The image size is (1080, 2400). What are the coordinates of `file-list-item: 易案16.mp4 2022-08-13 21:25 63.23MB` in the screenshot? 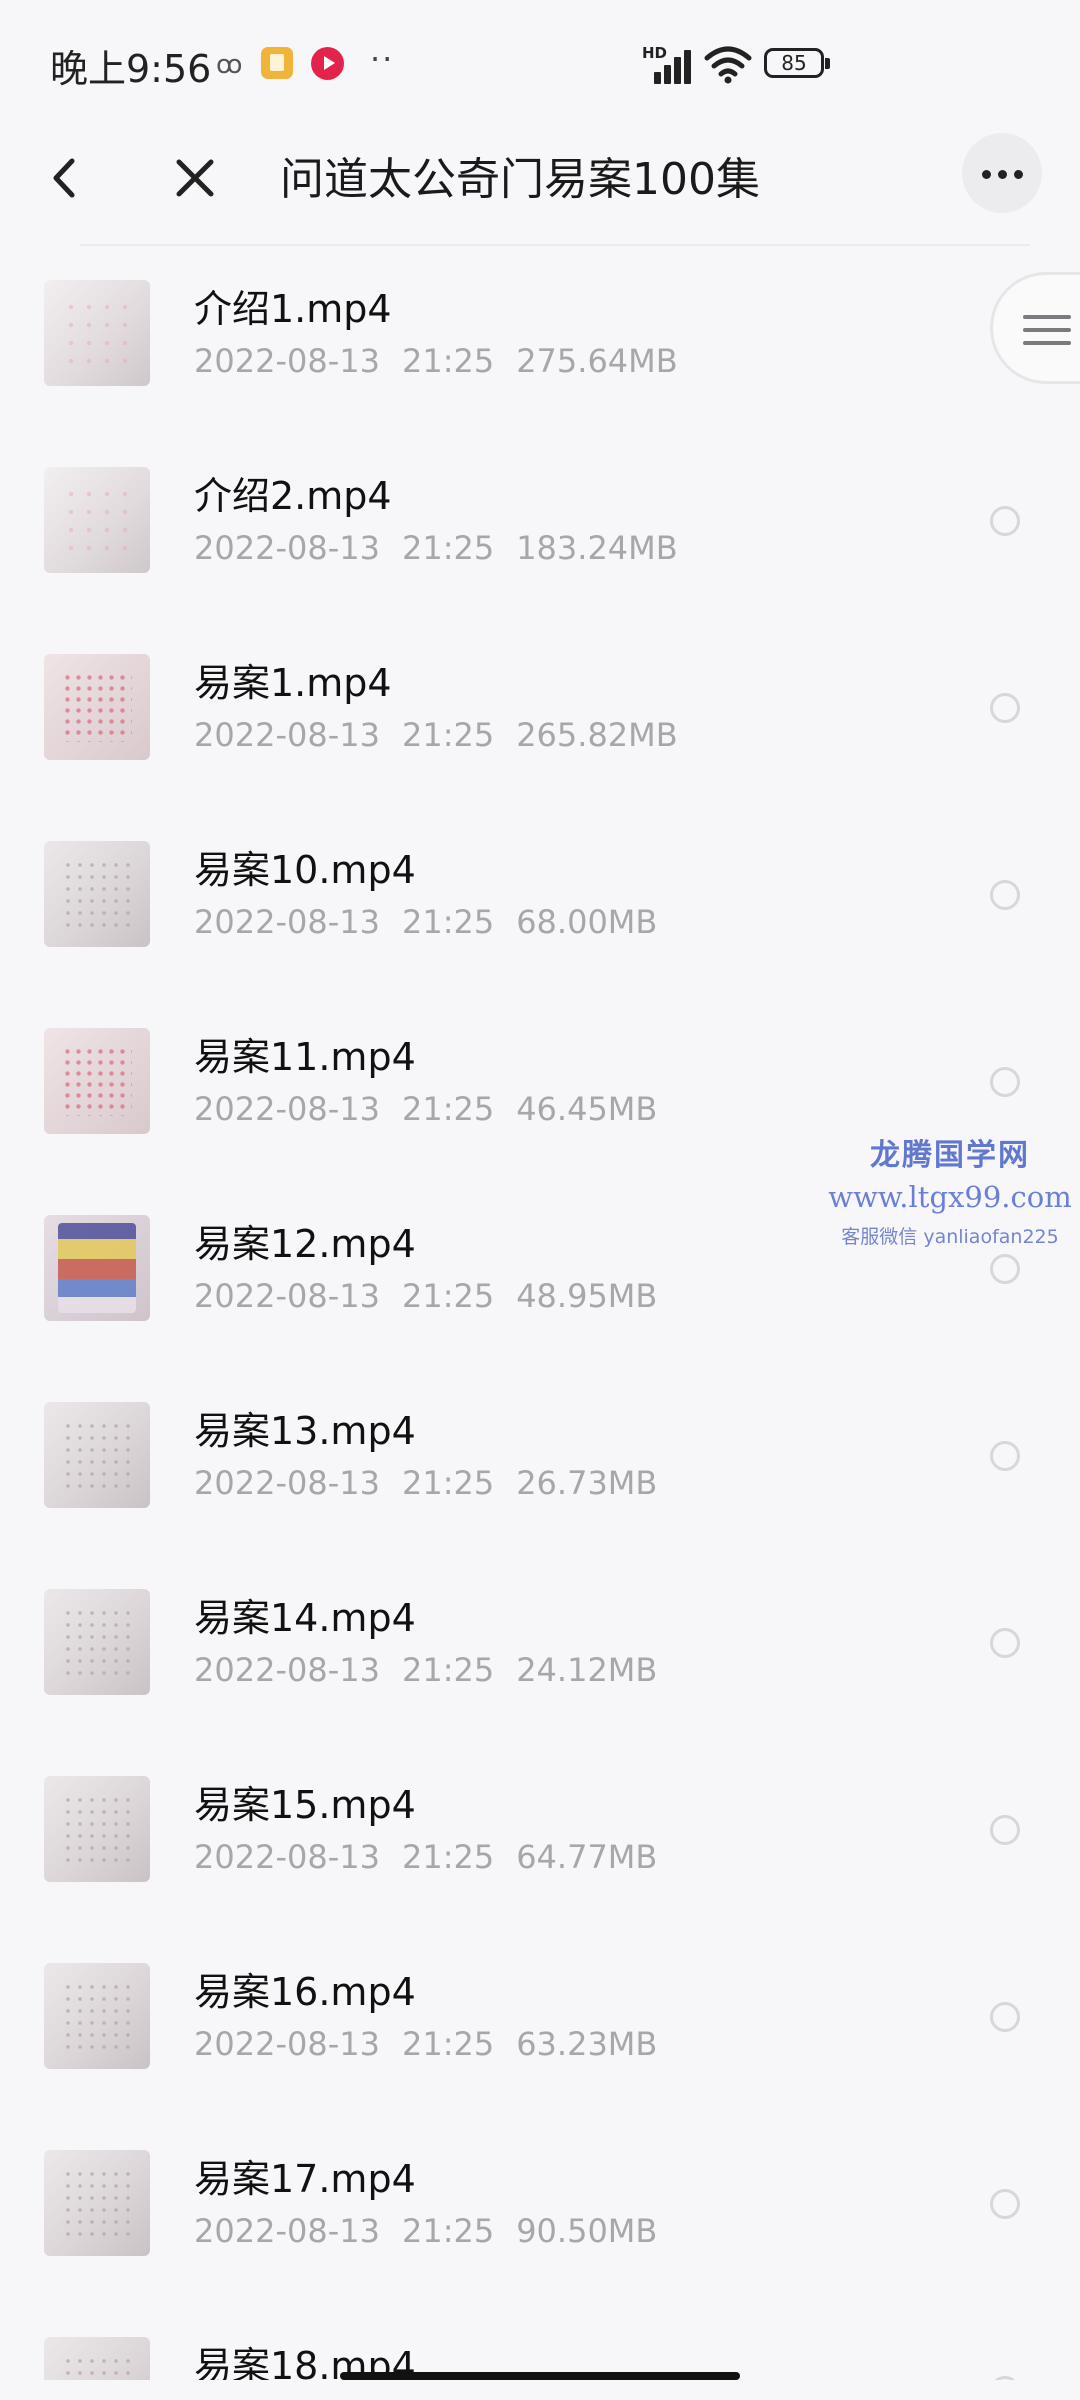 It's located at (540, 2026).